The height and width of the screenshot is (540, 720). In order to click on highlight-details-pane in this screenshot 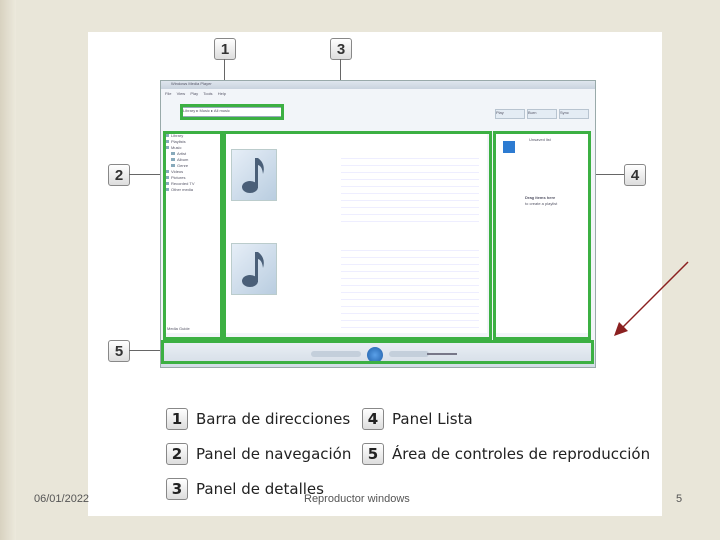, I will do `click(357, 235)`.